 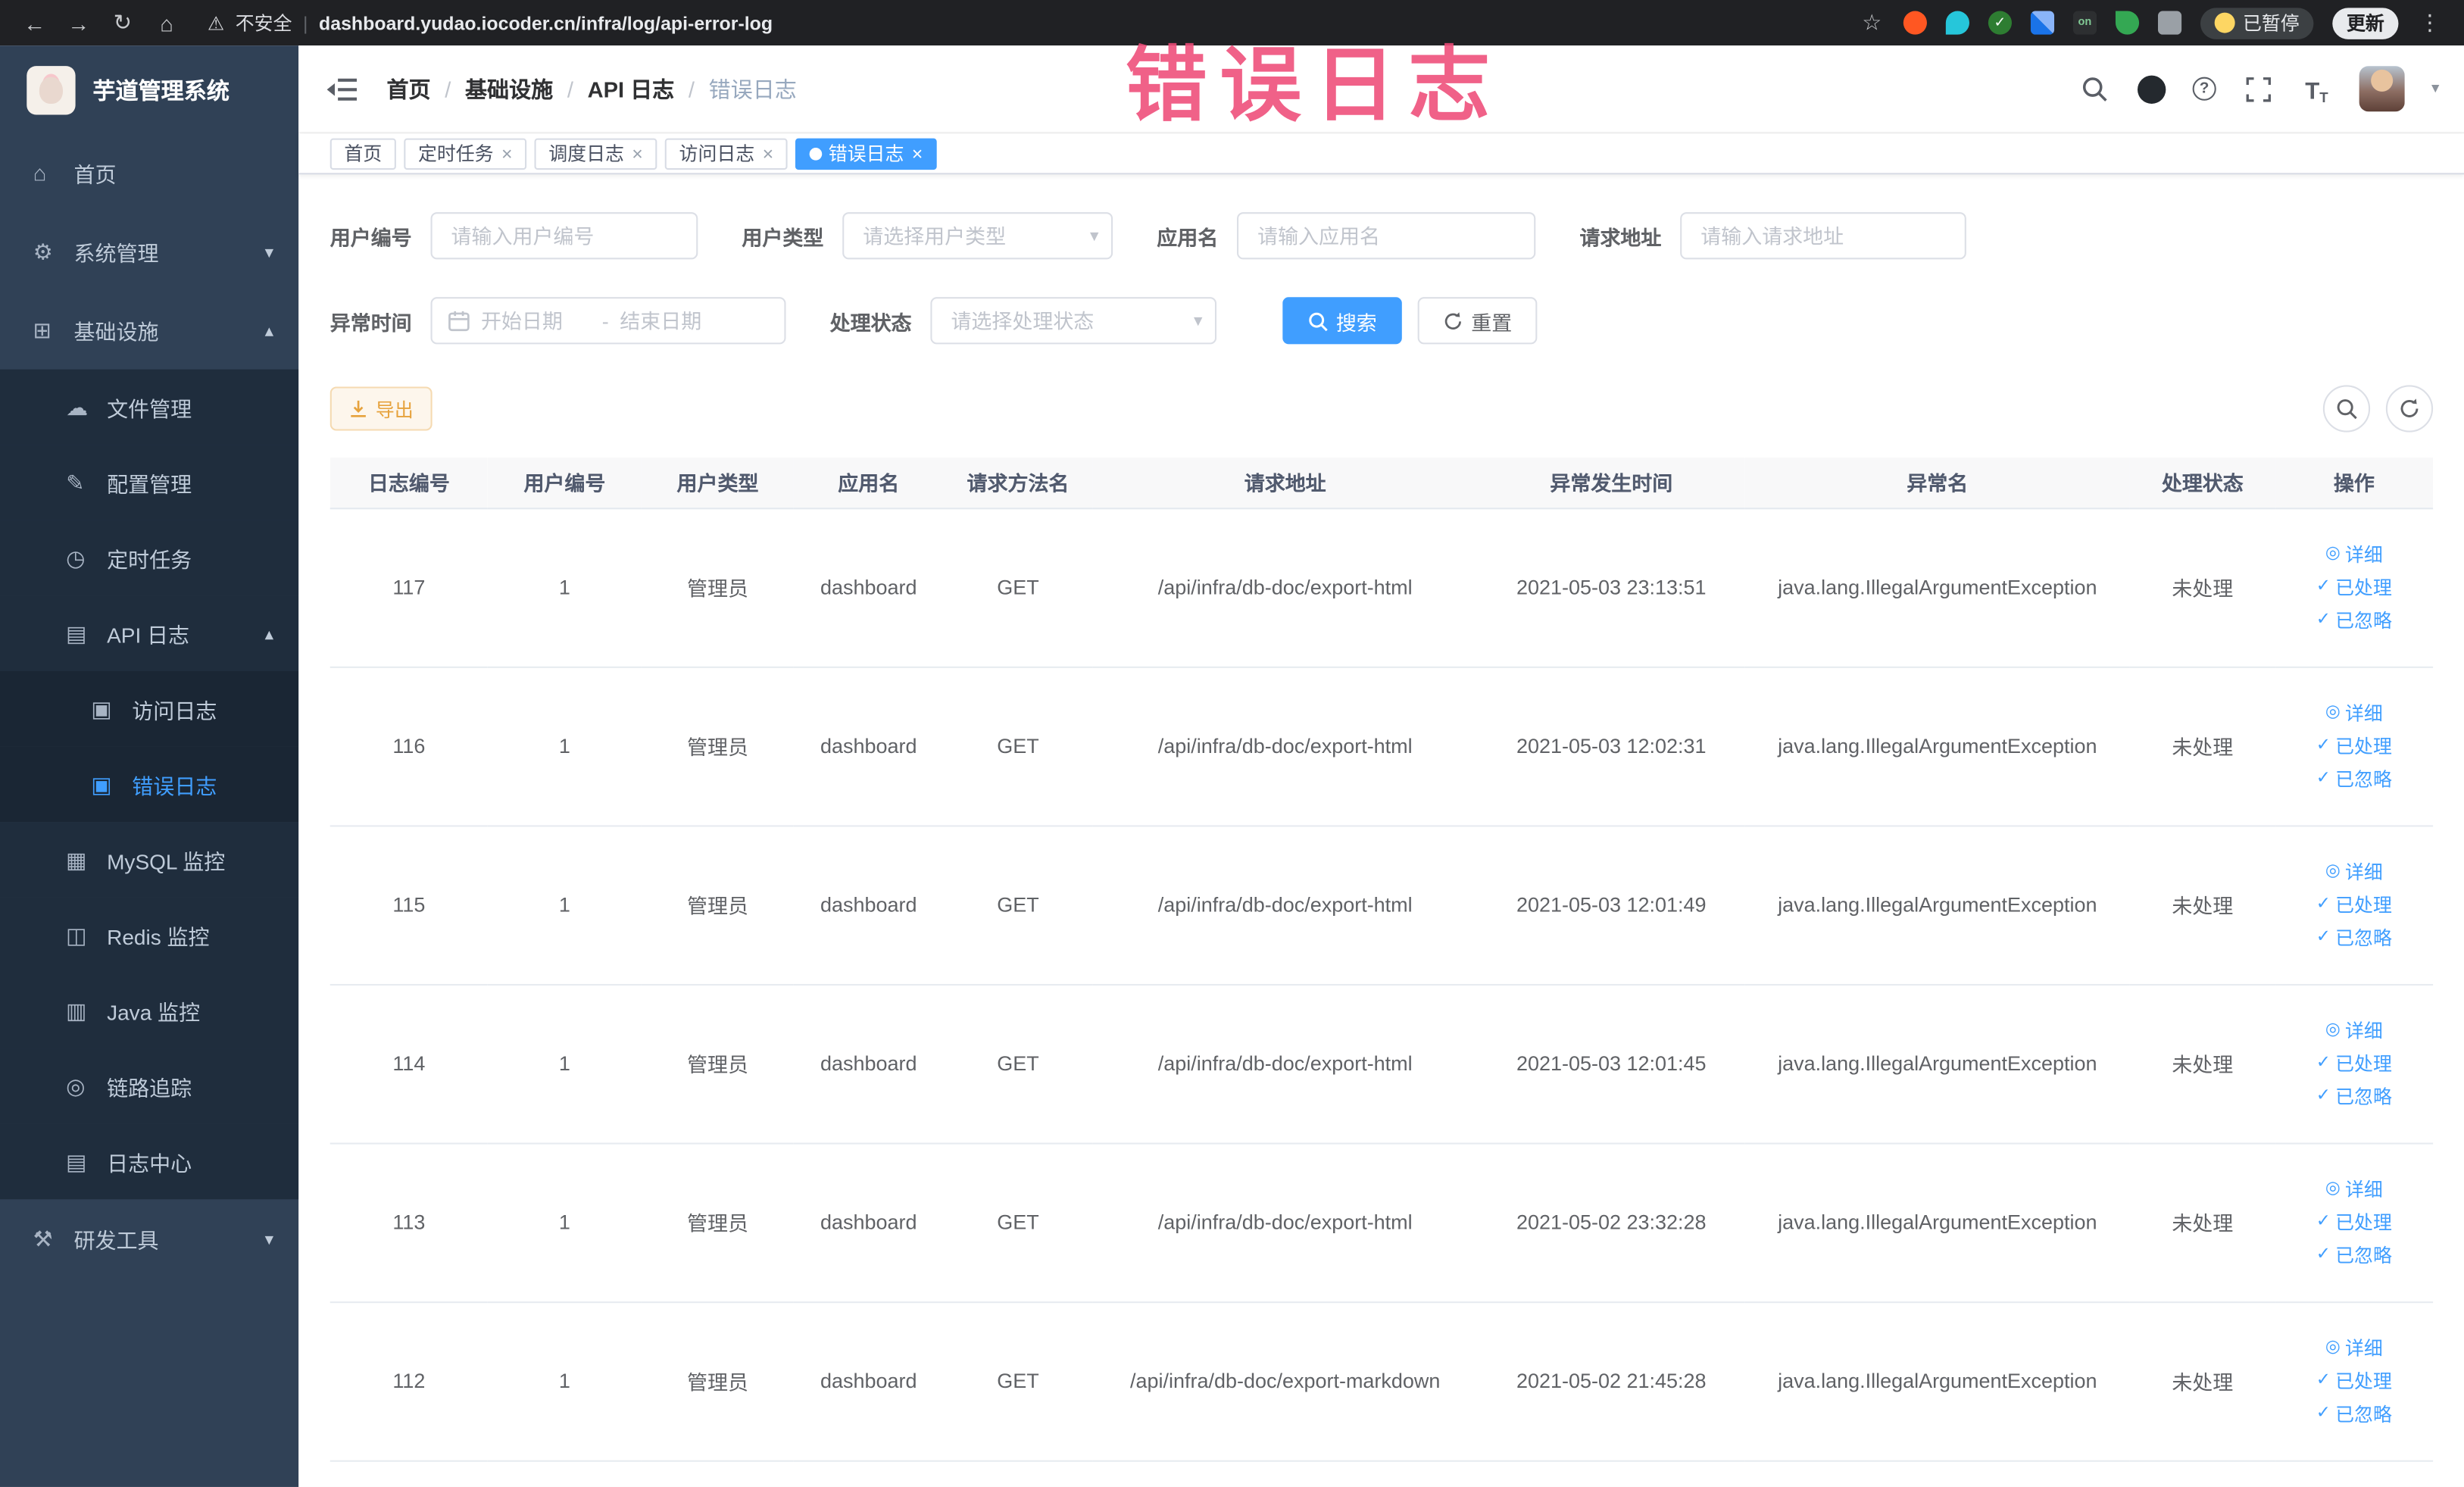 What do you see at coordinates (149, 1238) in the screenshot?
I see `sidebar-item-dev-tools: ⚒ 研发工具 ▾` at bounding box center [149, 1238].